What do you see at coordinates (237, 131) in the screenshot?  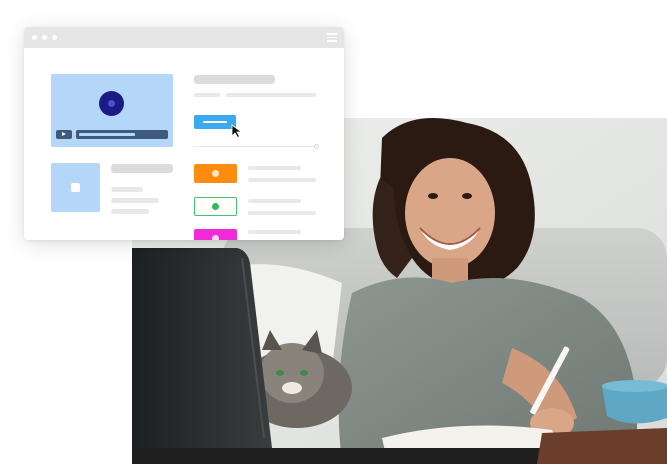 I see `mouse-pointer-icon` at bounding box center [237, 131].